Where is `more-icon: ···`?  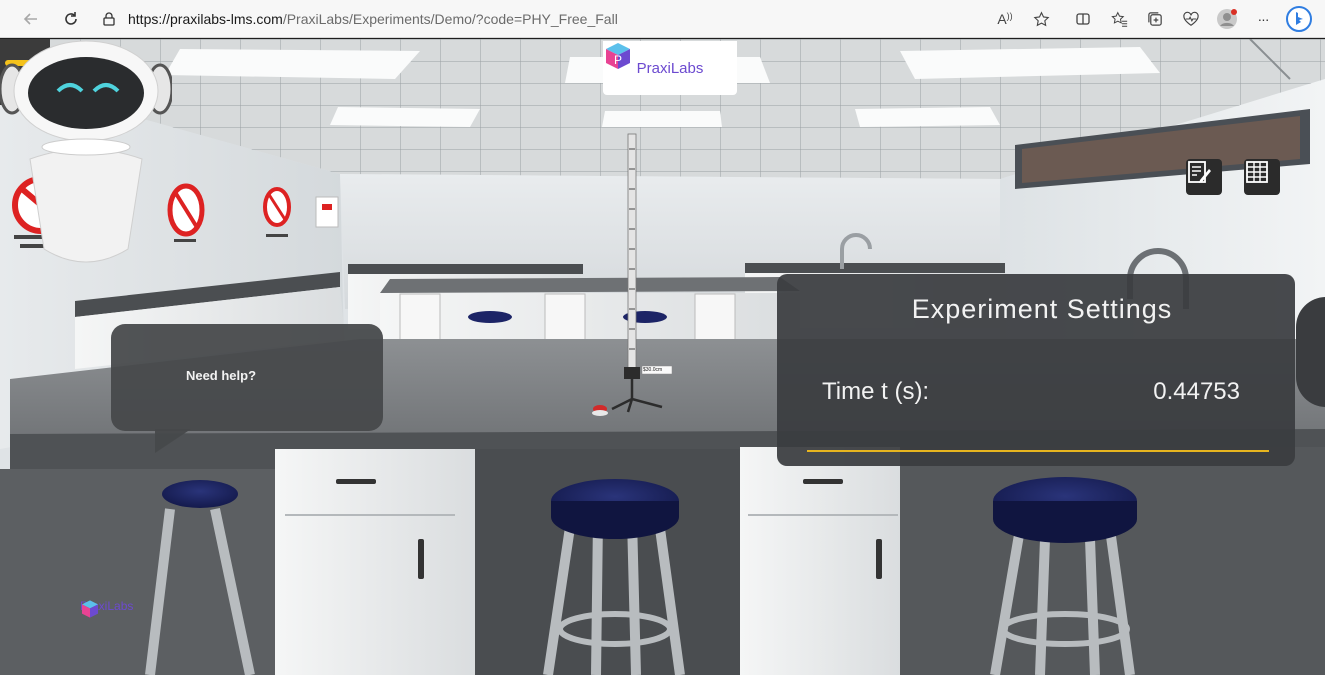
more-icon: ··· is located at coordinates (1263, 19).